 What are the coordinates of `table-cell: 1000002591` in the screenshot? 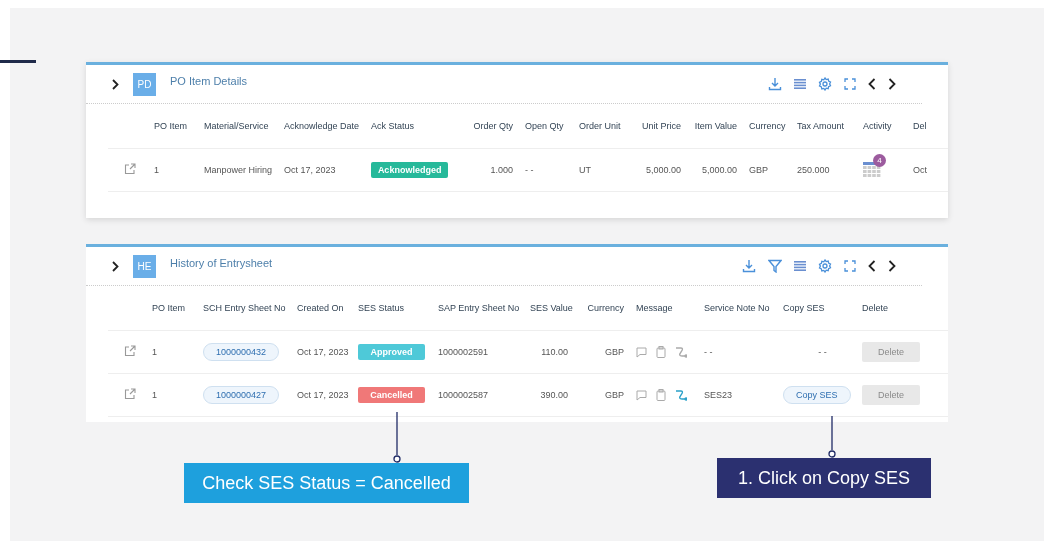 It's located at (463, 352).